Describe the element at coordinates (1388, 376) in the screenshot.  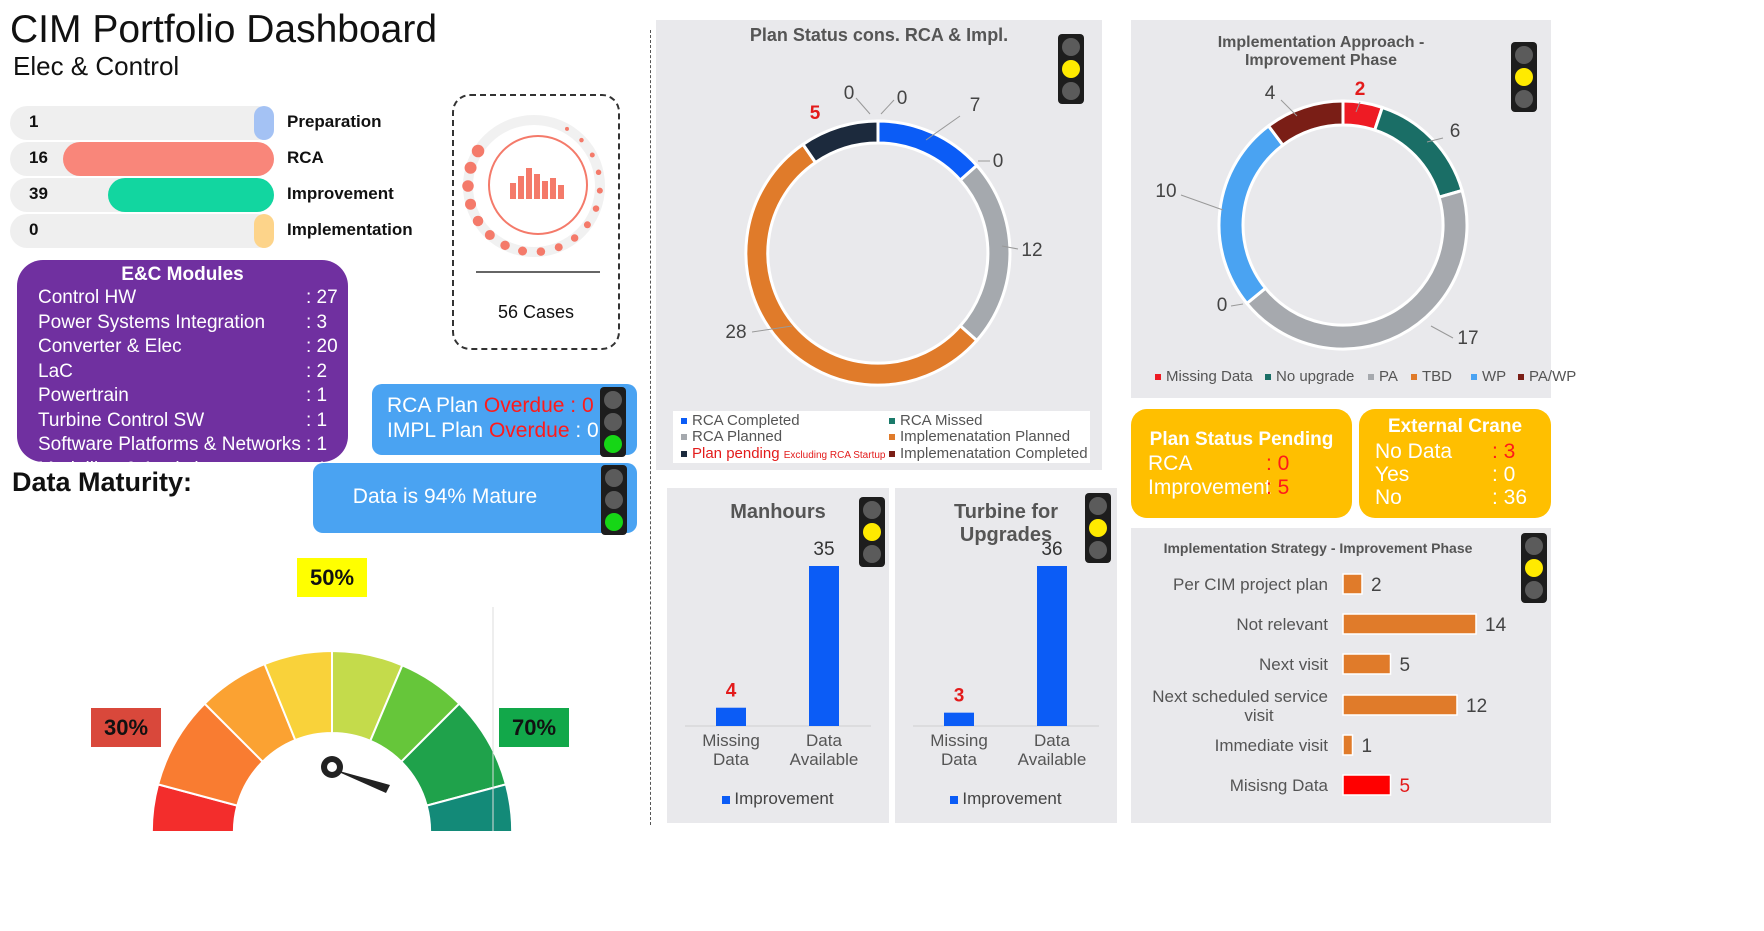
I see `legend-label: PA` at that location.